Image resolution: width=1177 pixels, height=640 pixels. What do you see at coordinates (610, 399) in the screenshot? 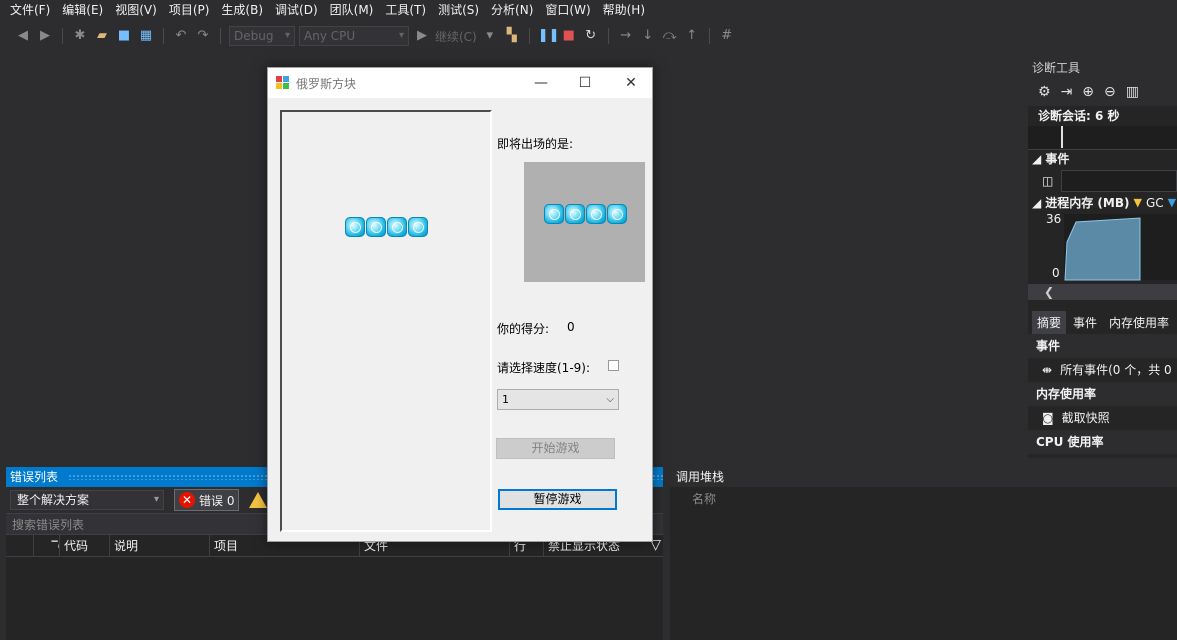
I see `chevron-down-icon: ⌵` at bounding box center [610, 399].